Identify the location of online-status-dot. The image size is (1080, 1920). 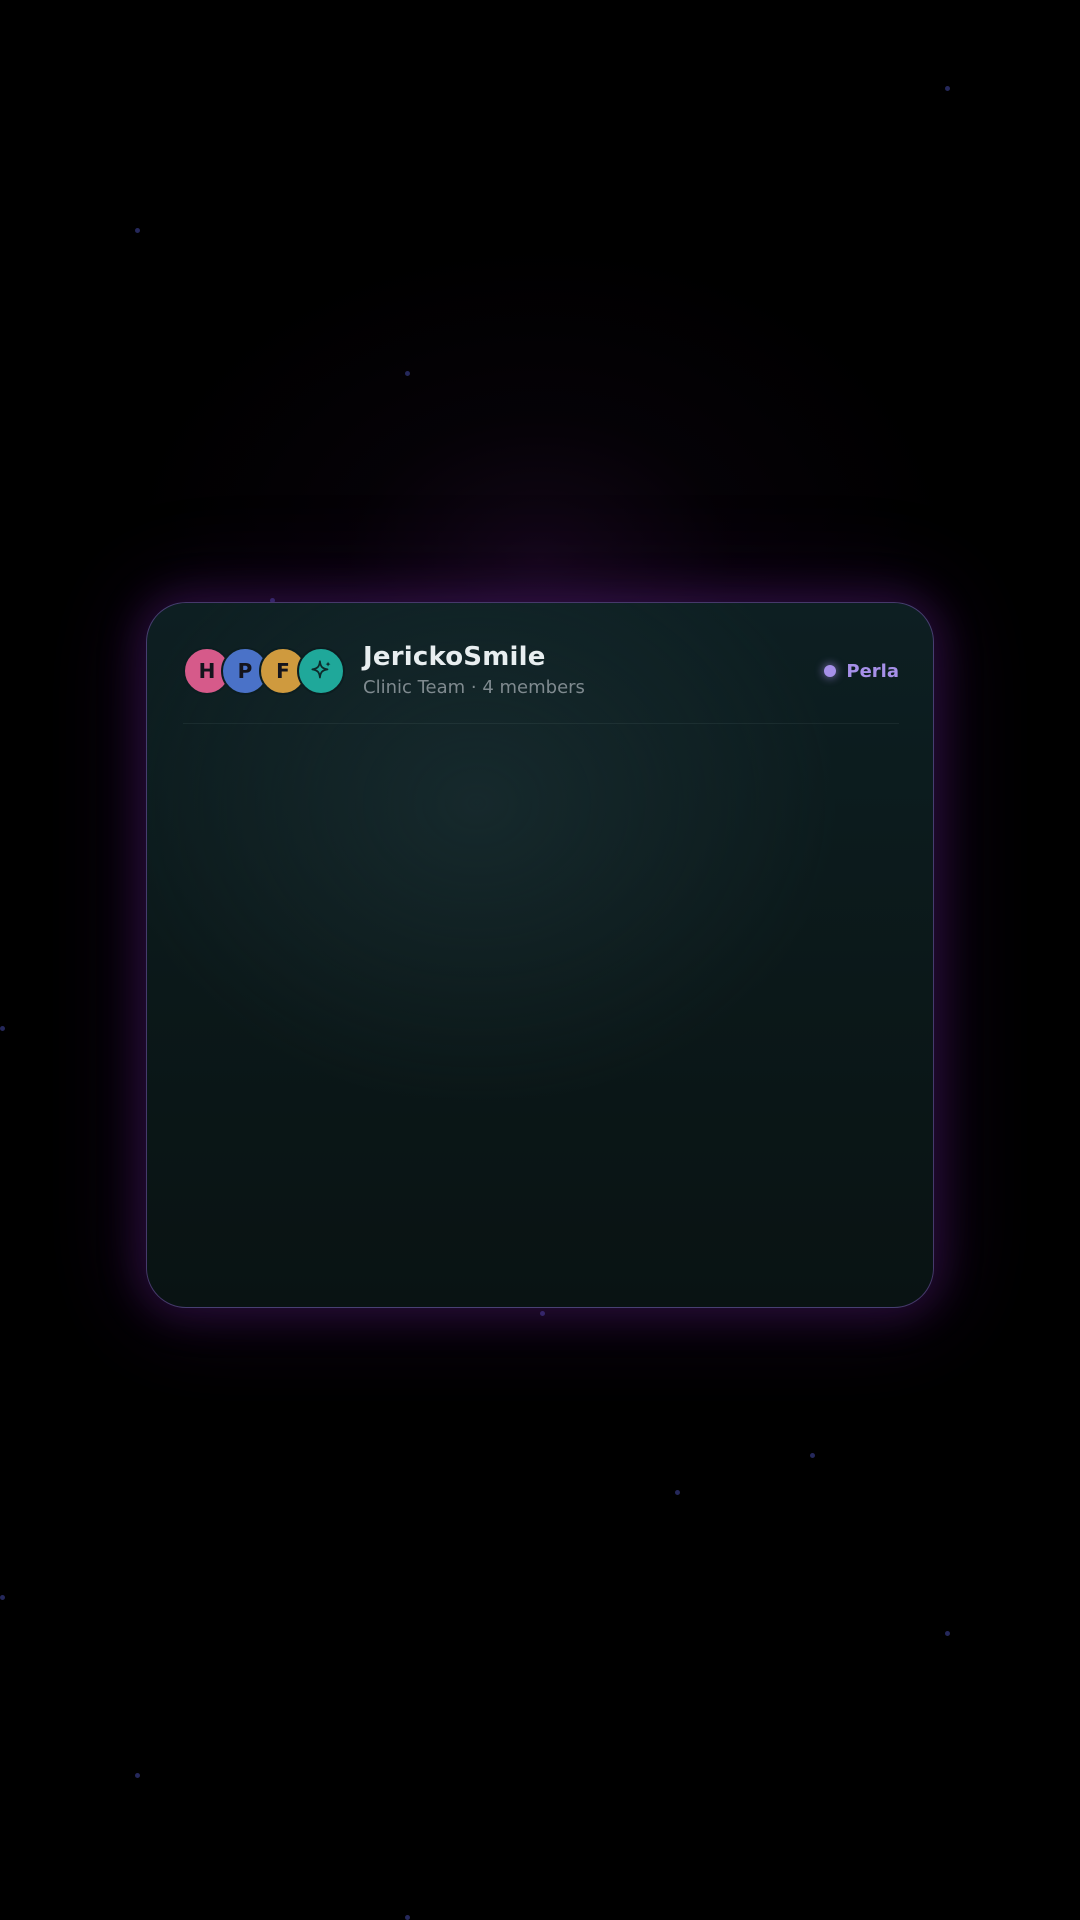
(830, 671).